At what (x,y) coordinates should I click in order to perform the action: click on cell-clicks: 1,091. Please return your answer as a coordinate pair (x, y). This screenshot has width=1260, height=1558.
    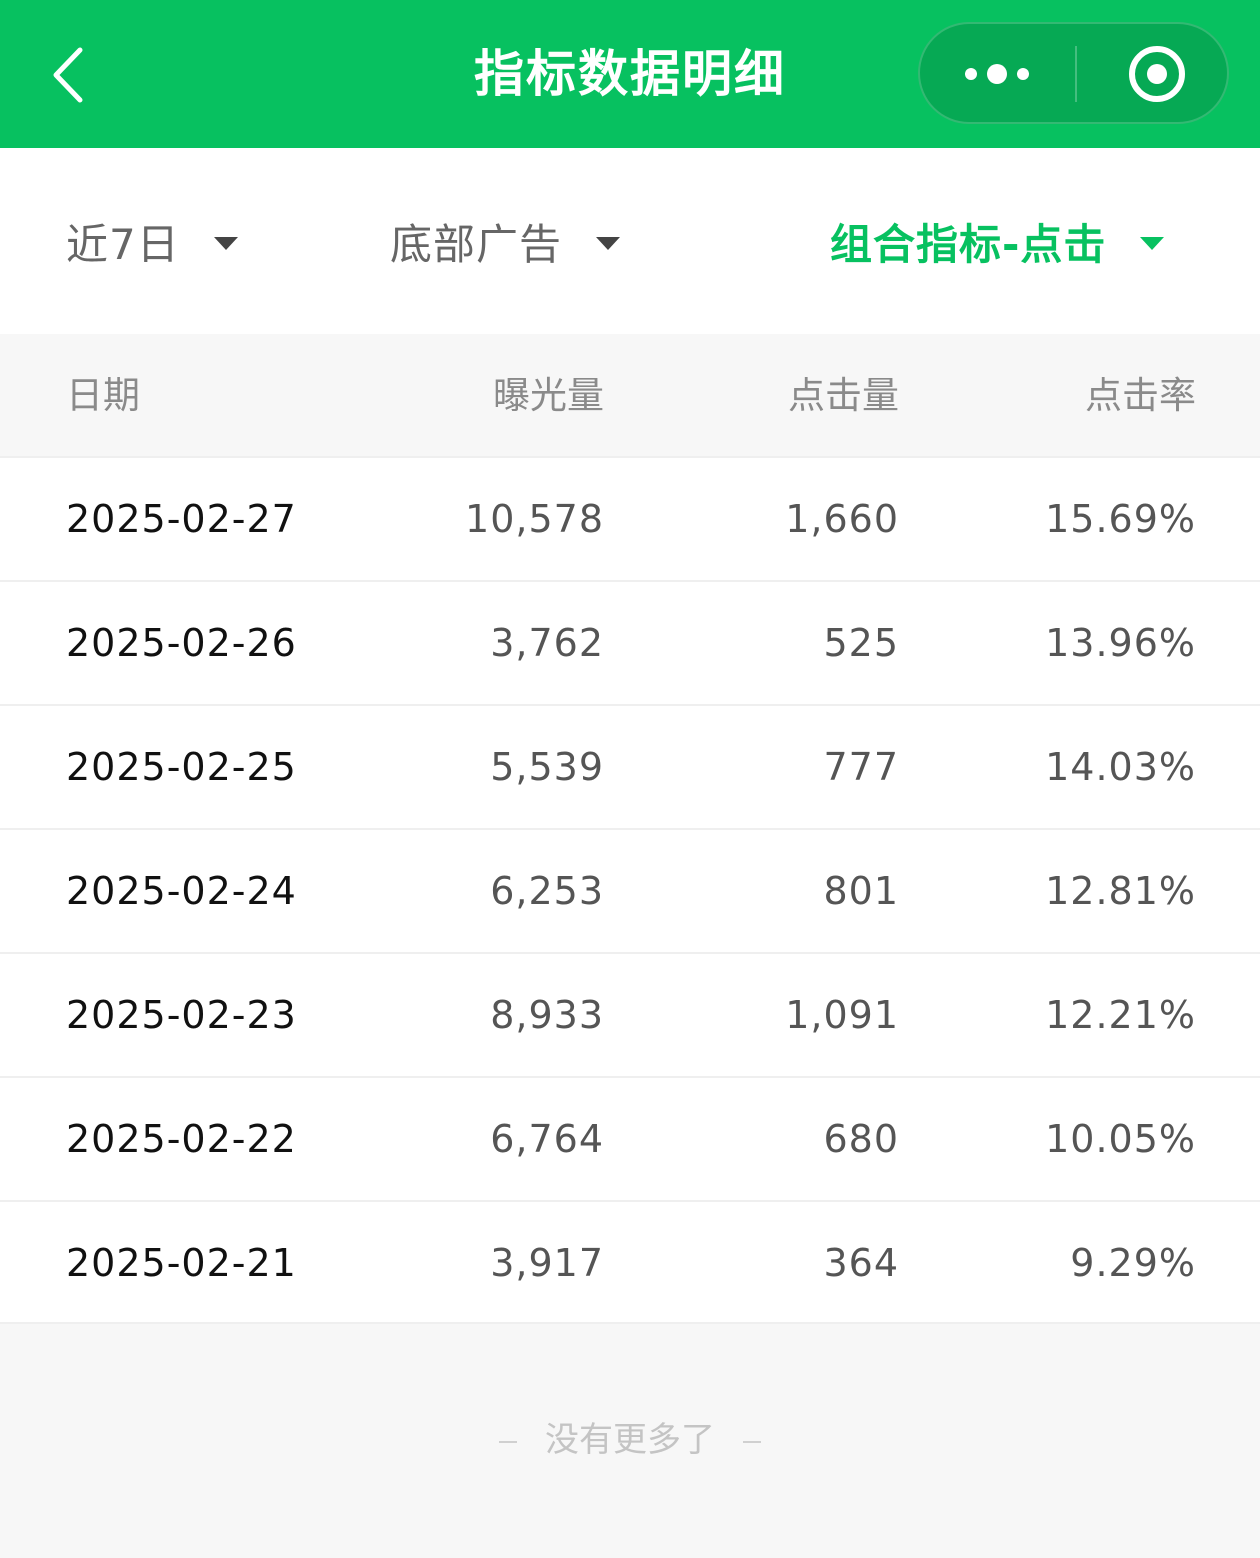
    Looking at the image, I should click on (842, 1015).